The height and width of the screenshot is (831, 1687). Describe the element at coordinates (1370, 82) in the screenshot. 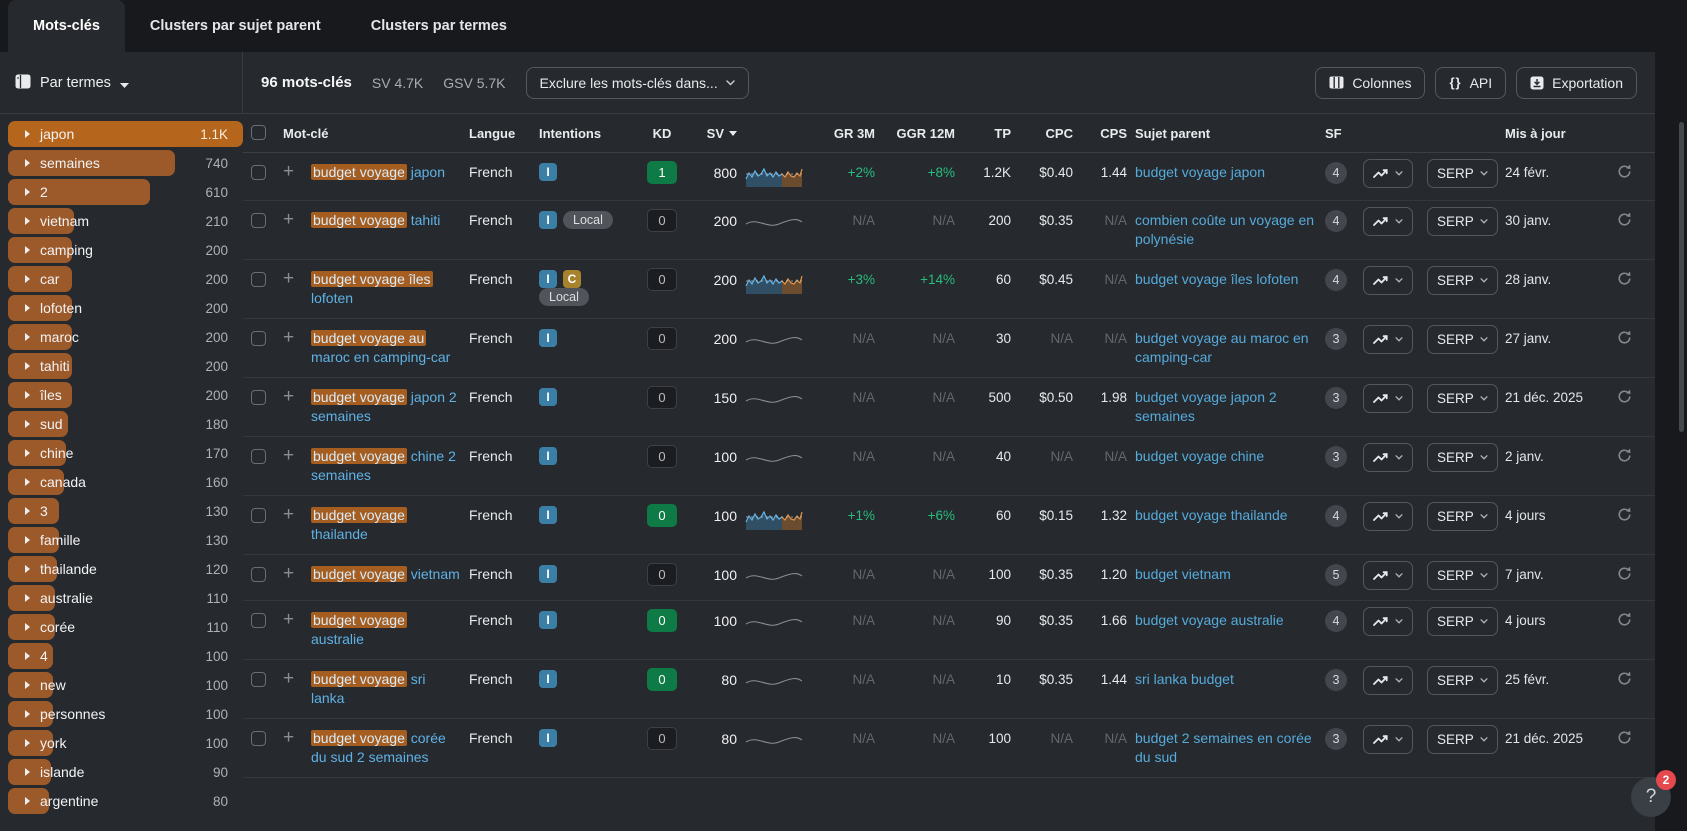

I see `columns-button: Colonnes` at that location.